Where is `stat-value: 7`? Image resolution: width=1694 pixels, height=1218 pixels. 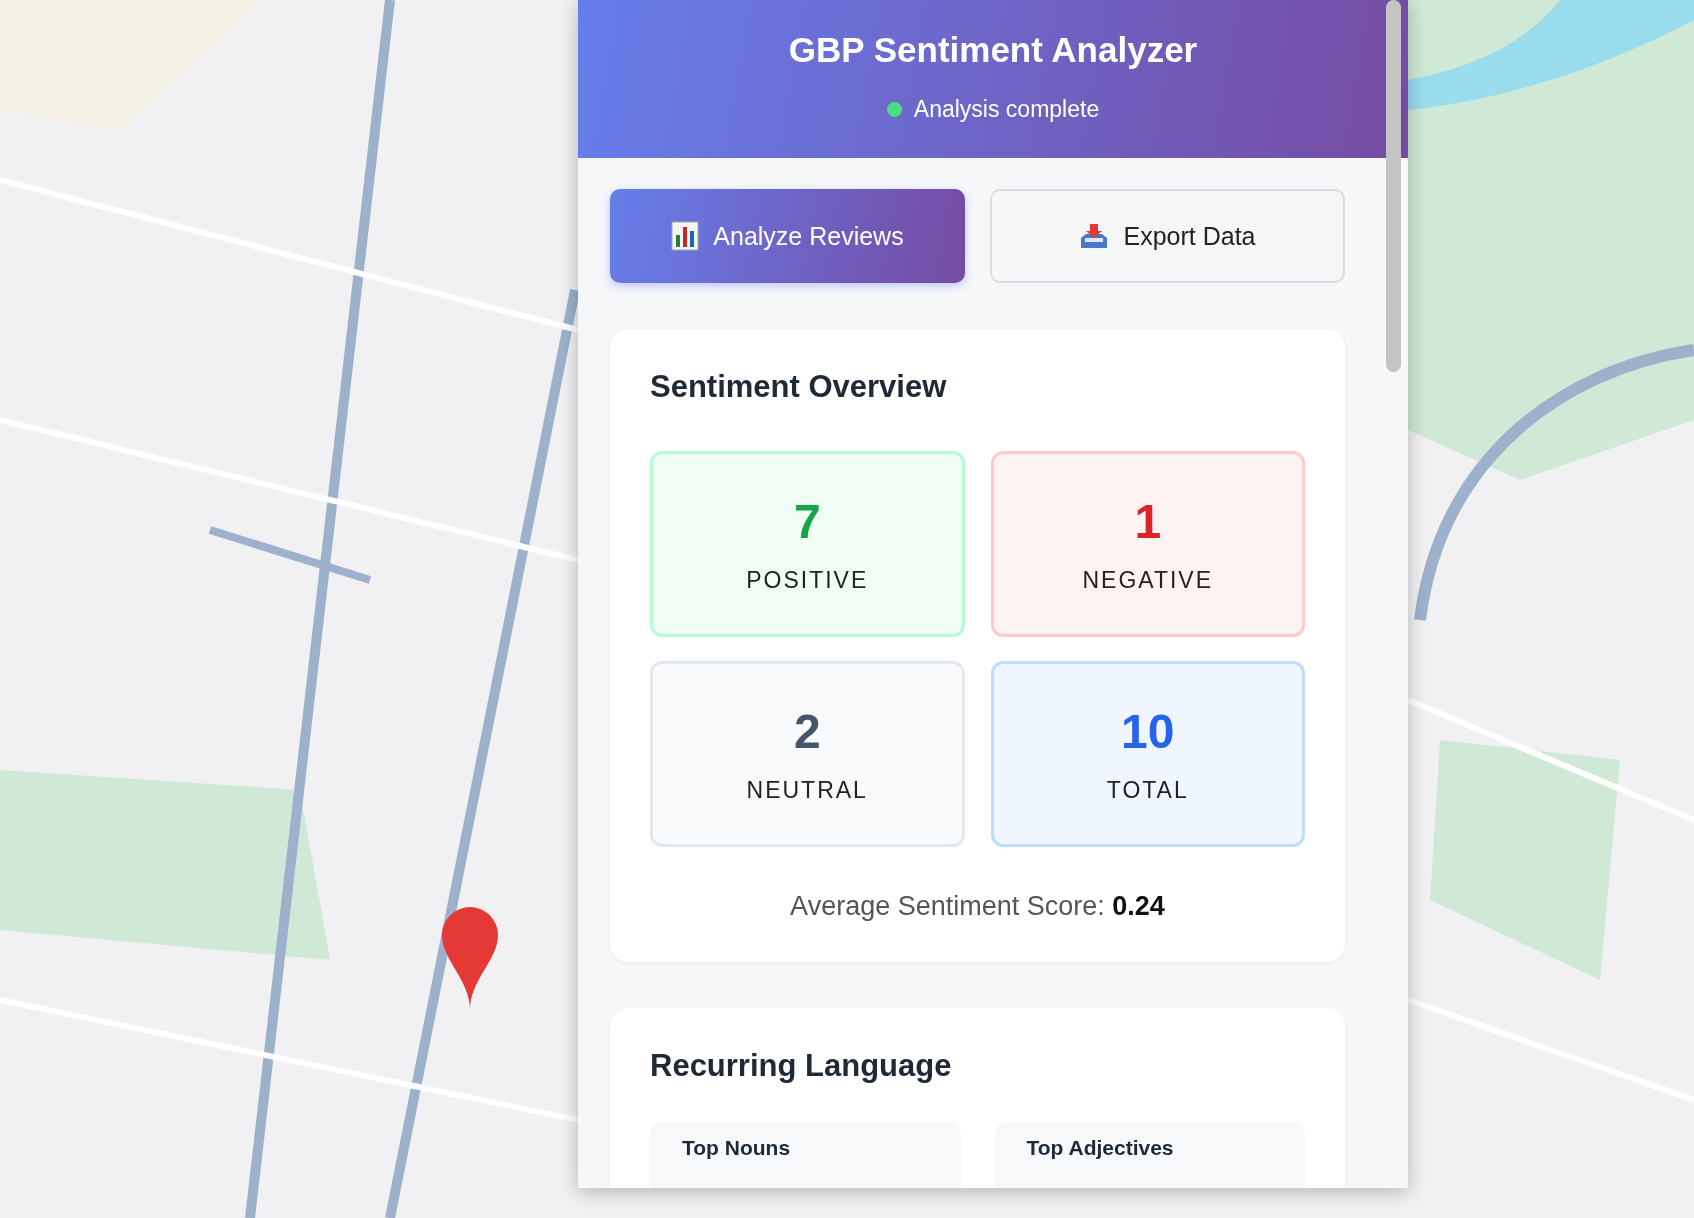
stat-value: 7 is located at coordinates (807, 521).